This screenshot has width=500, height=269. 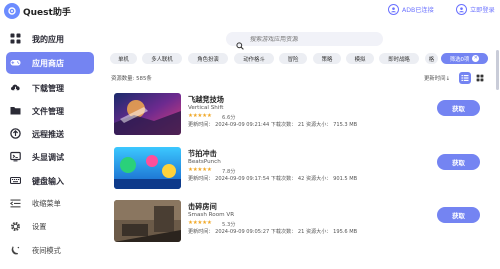 What do you see at coordinates (459, 59) in the screenshot?
I see `filter-count-label: 筛选0项` at bounding box center [459, 59].